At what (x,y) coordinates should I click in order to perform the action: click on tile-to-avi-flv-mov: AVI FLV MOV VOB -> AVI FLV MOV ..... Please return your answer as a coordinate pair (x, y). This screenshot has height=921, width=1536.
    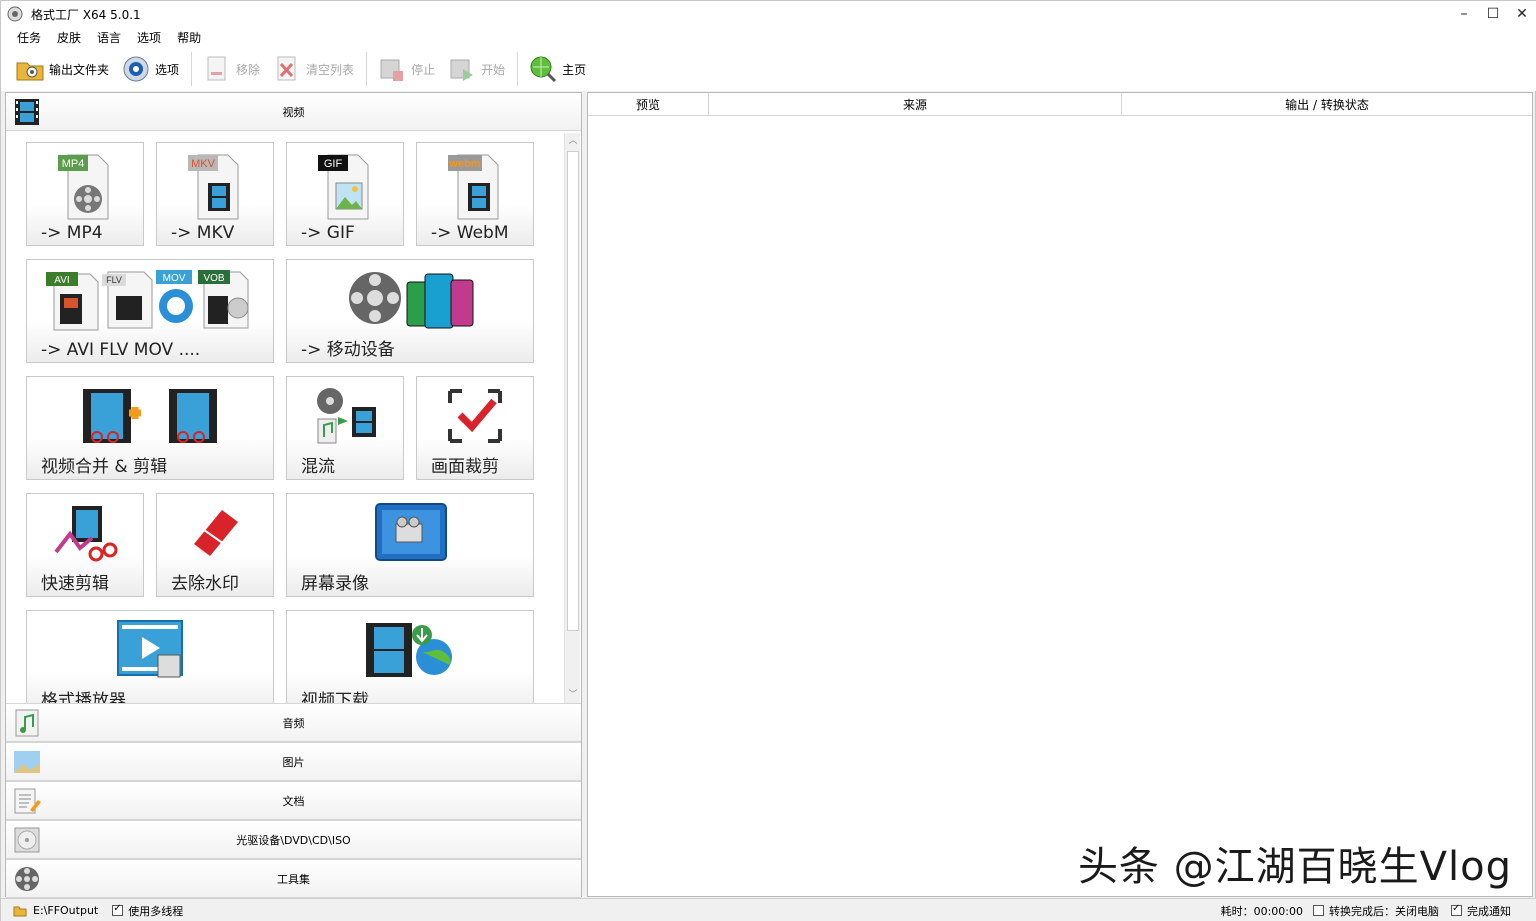
    Looking at the image, I should click on (150, 311).